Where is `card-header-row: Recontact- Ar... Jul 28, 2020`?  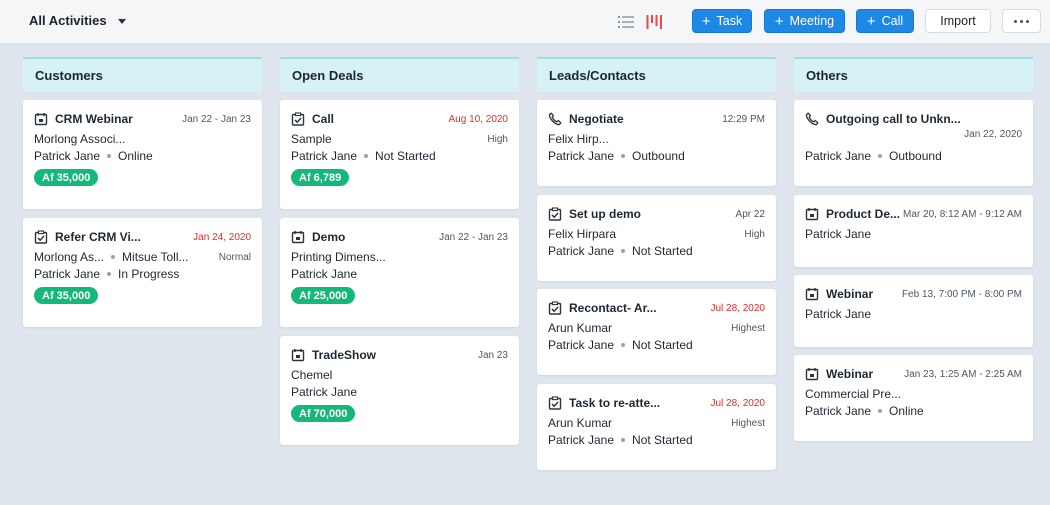 card-header-row: Recontact- Ar... Jul 28, 2020 is located at coordinates (656, 308).